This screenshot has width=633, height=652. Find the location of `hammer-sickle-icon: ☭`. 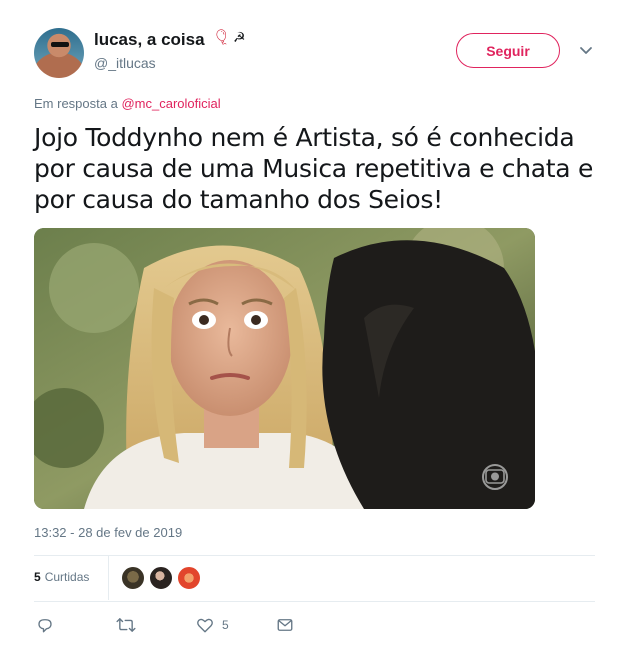

hammer-sickle-icon: ☭ is located at coordinates (239, 37).